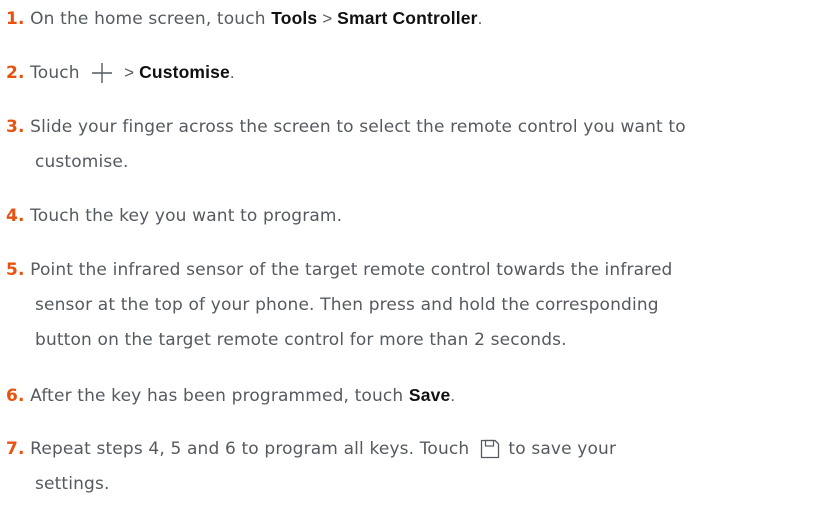 This screenshot has height=531, width=820. What do you see at coordinates (15, 396) in the screenshot?
I see `step-number: 6.` at bounding box center [15, 396].